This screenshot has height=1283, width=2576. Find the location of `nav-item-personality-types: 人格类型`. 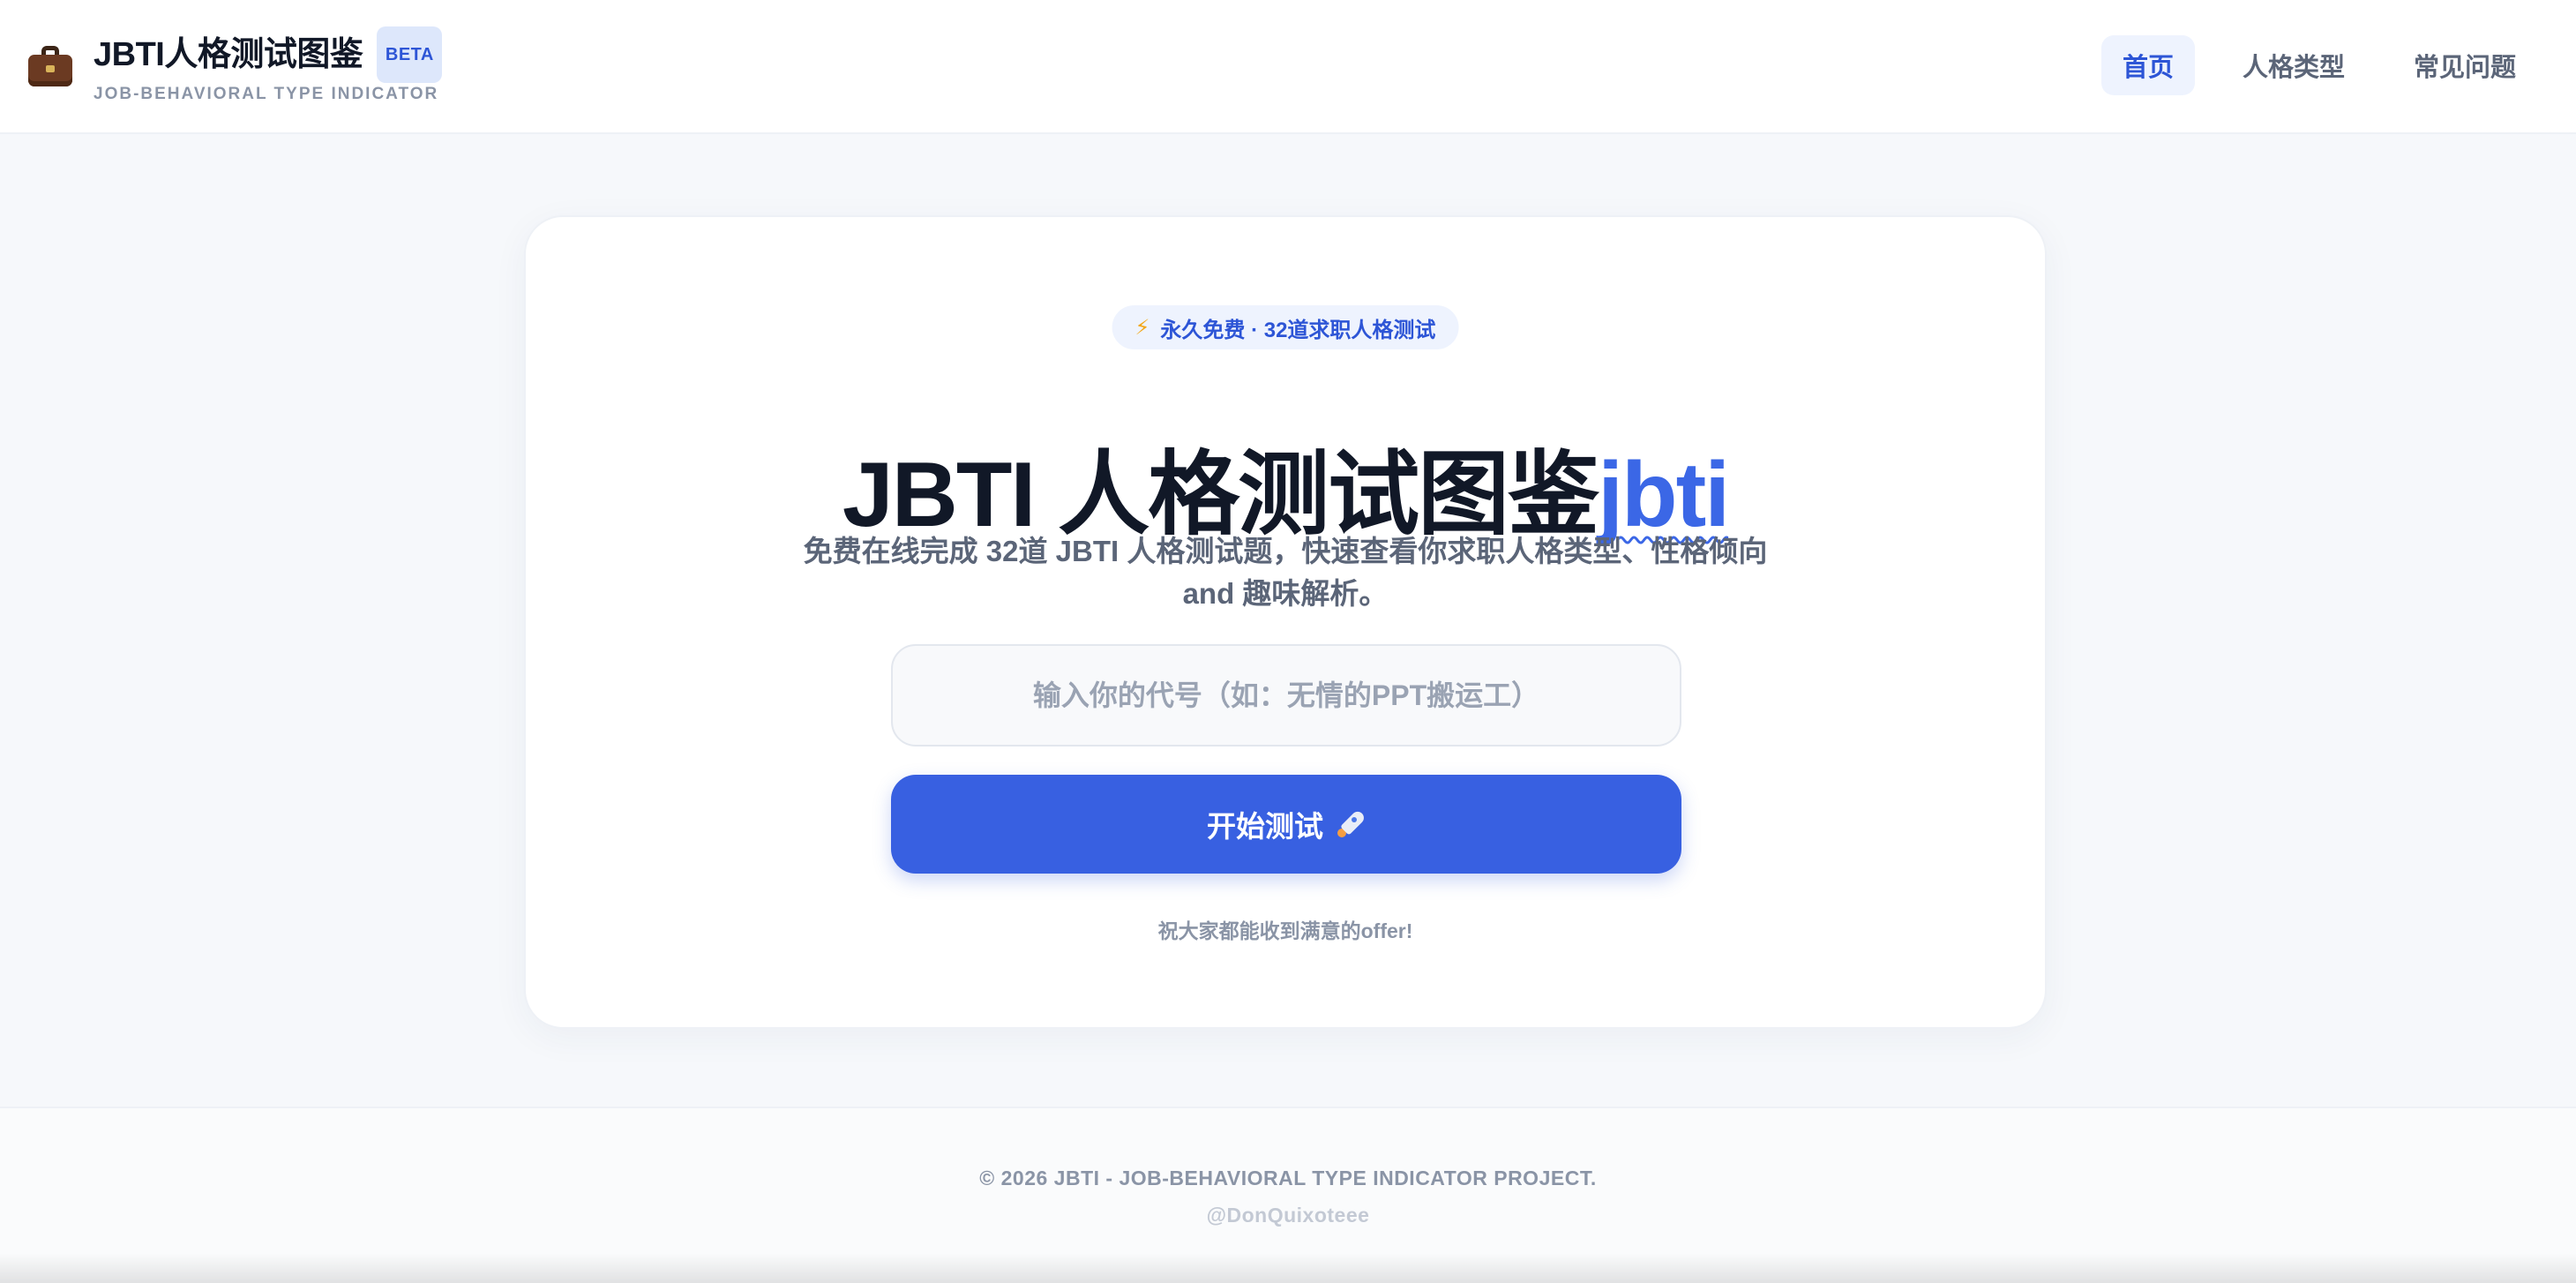

nav-item-personality-types: 人格类型 is located at coordinates (2294, 65).